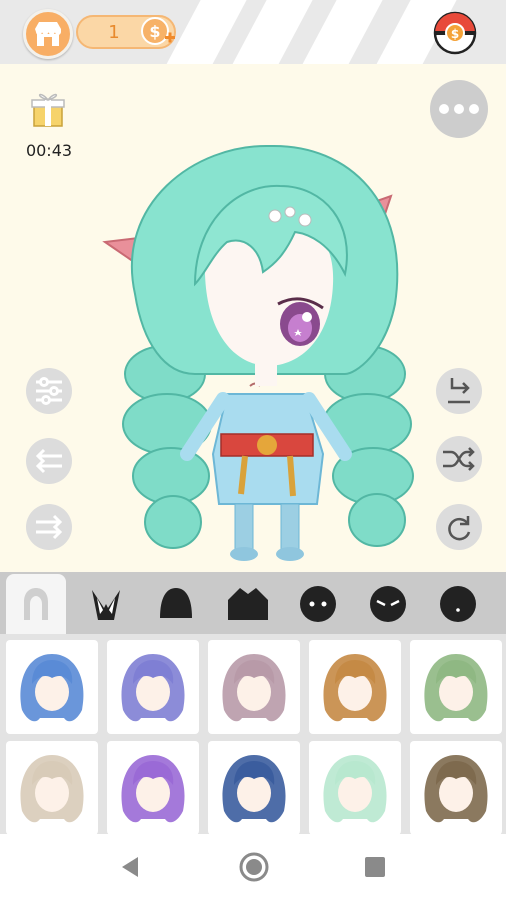  I want to click on head-icon, so click(176, 603).